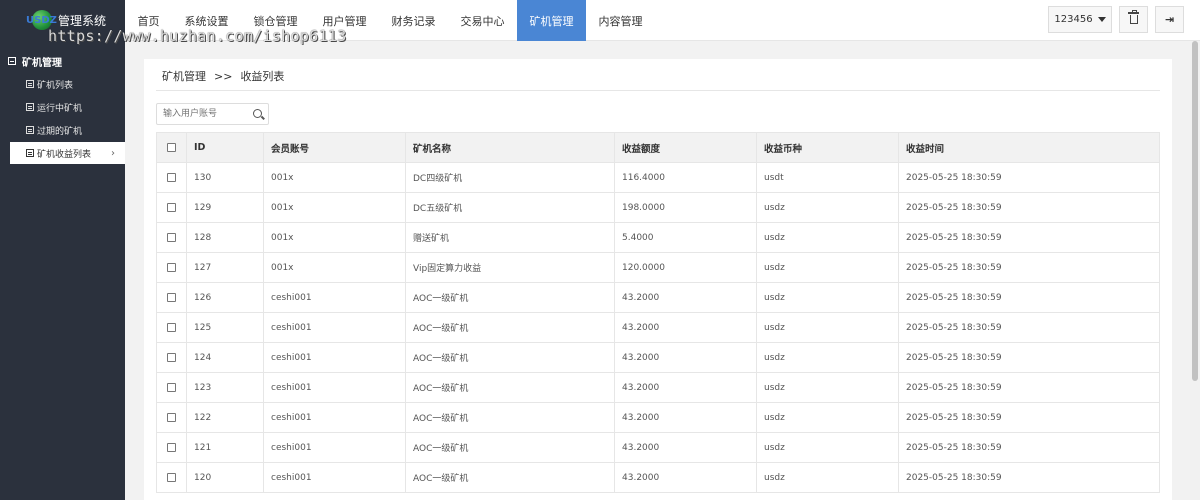  What do you see at coordinates (12, 61) in the screenshot?
I see `collapse-icon` at bounding box center [12, 61].